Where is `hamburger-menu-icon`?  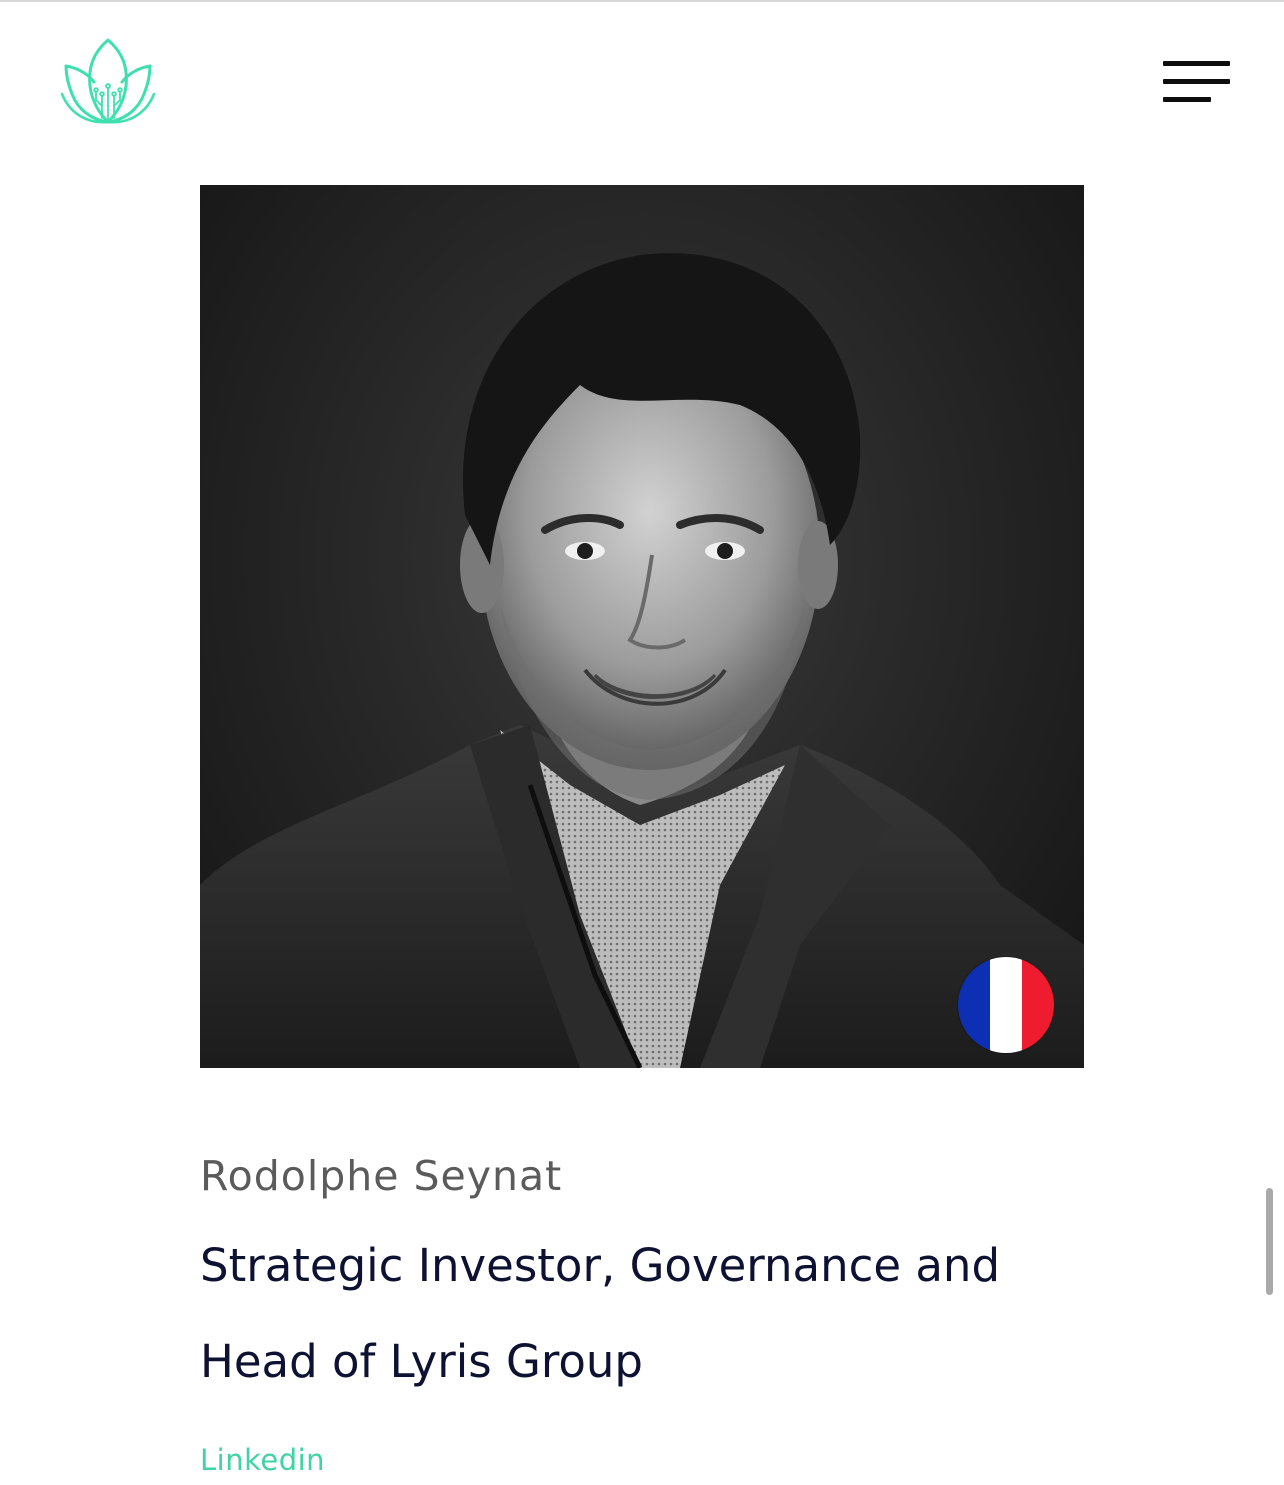 hamburger-menu-icon is located at coordinates (1196, 83).